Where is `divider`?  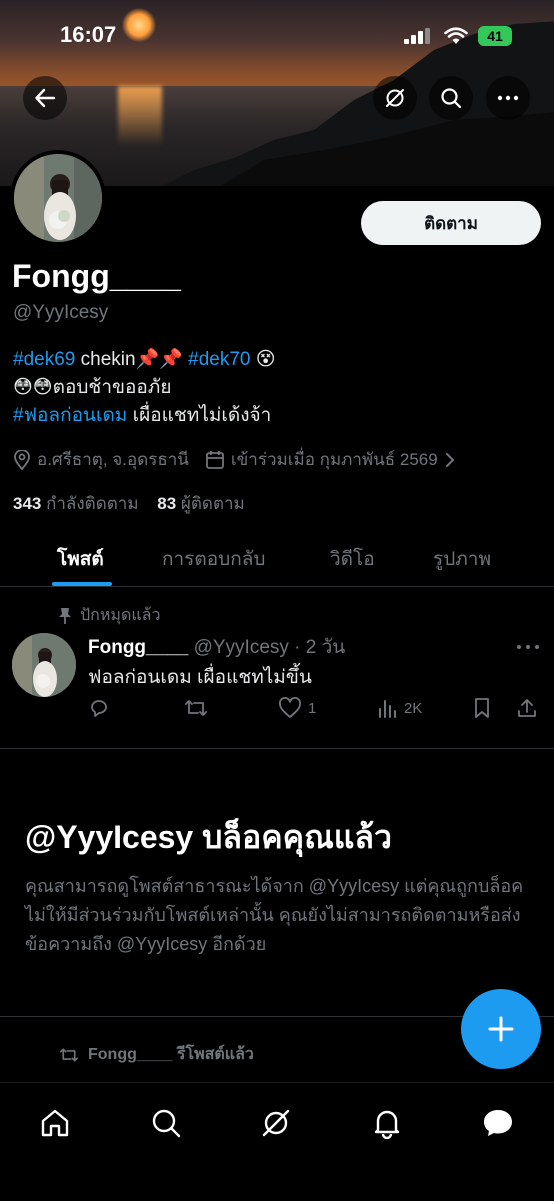 divider is located at coordinates (277, 748).